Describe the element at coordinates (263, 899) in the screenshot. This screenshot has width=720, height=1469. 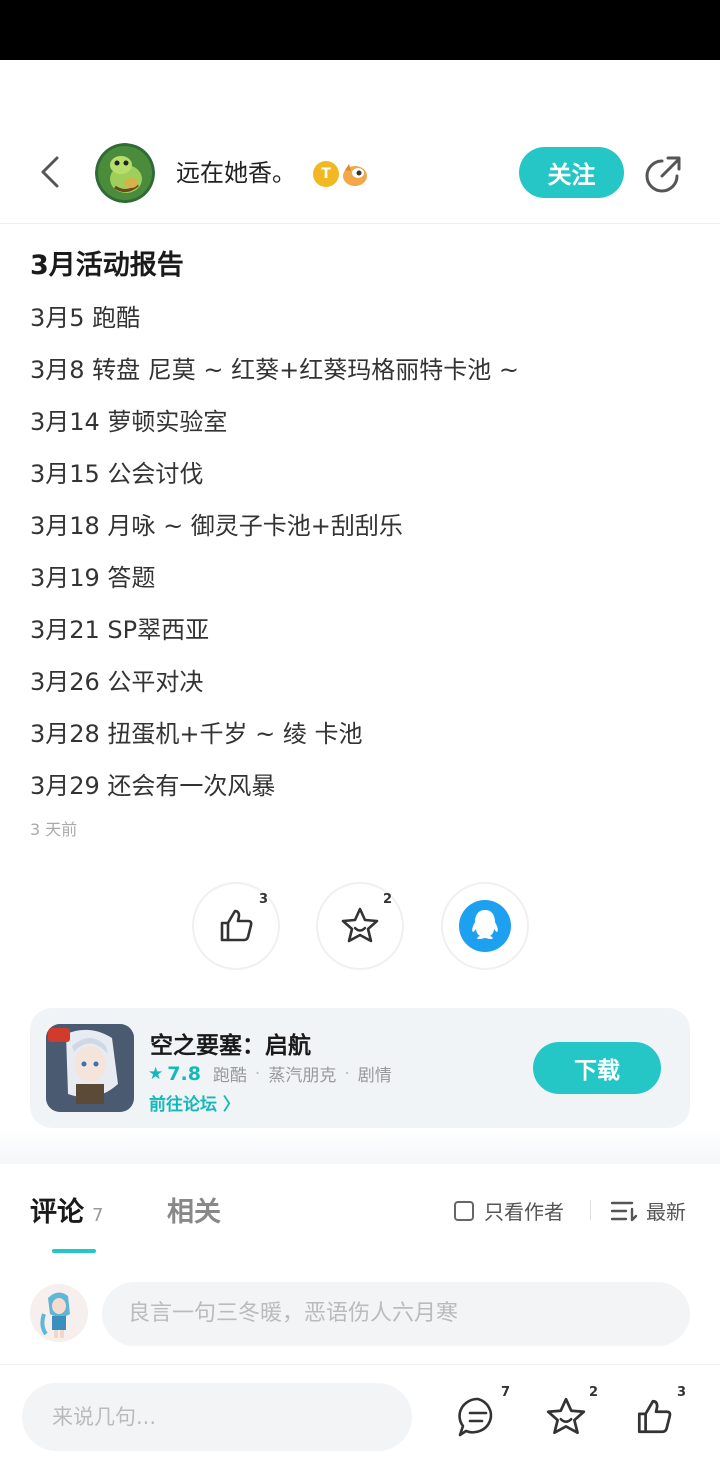
I see `like-count: 3` at that location.